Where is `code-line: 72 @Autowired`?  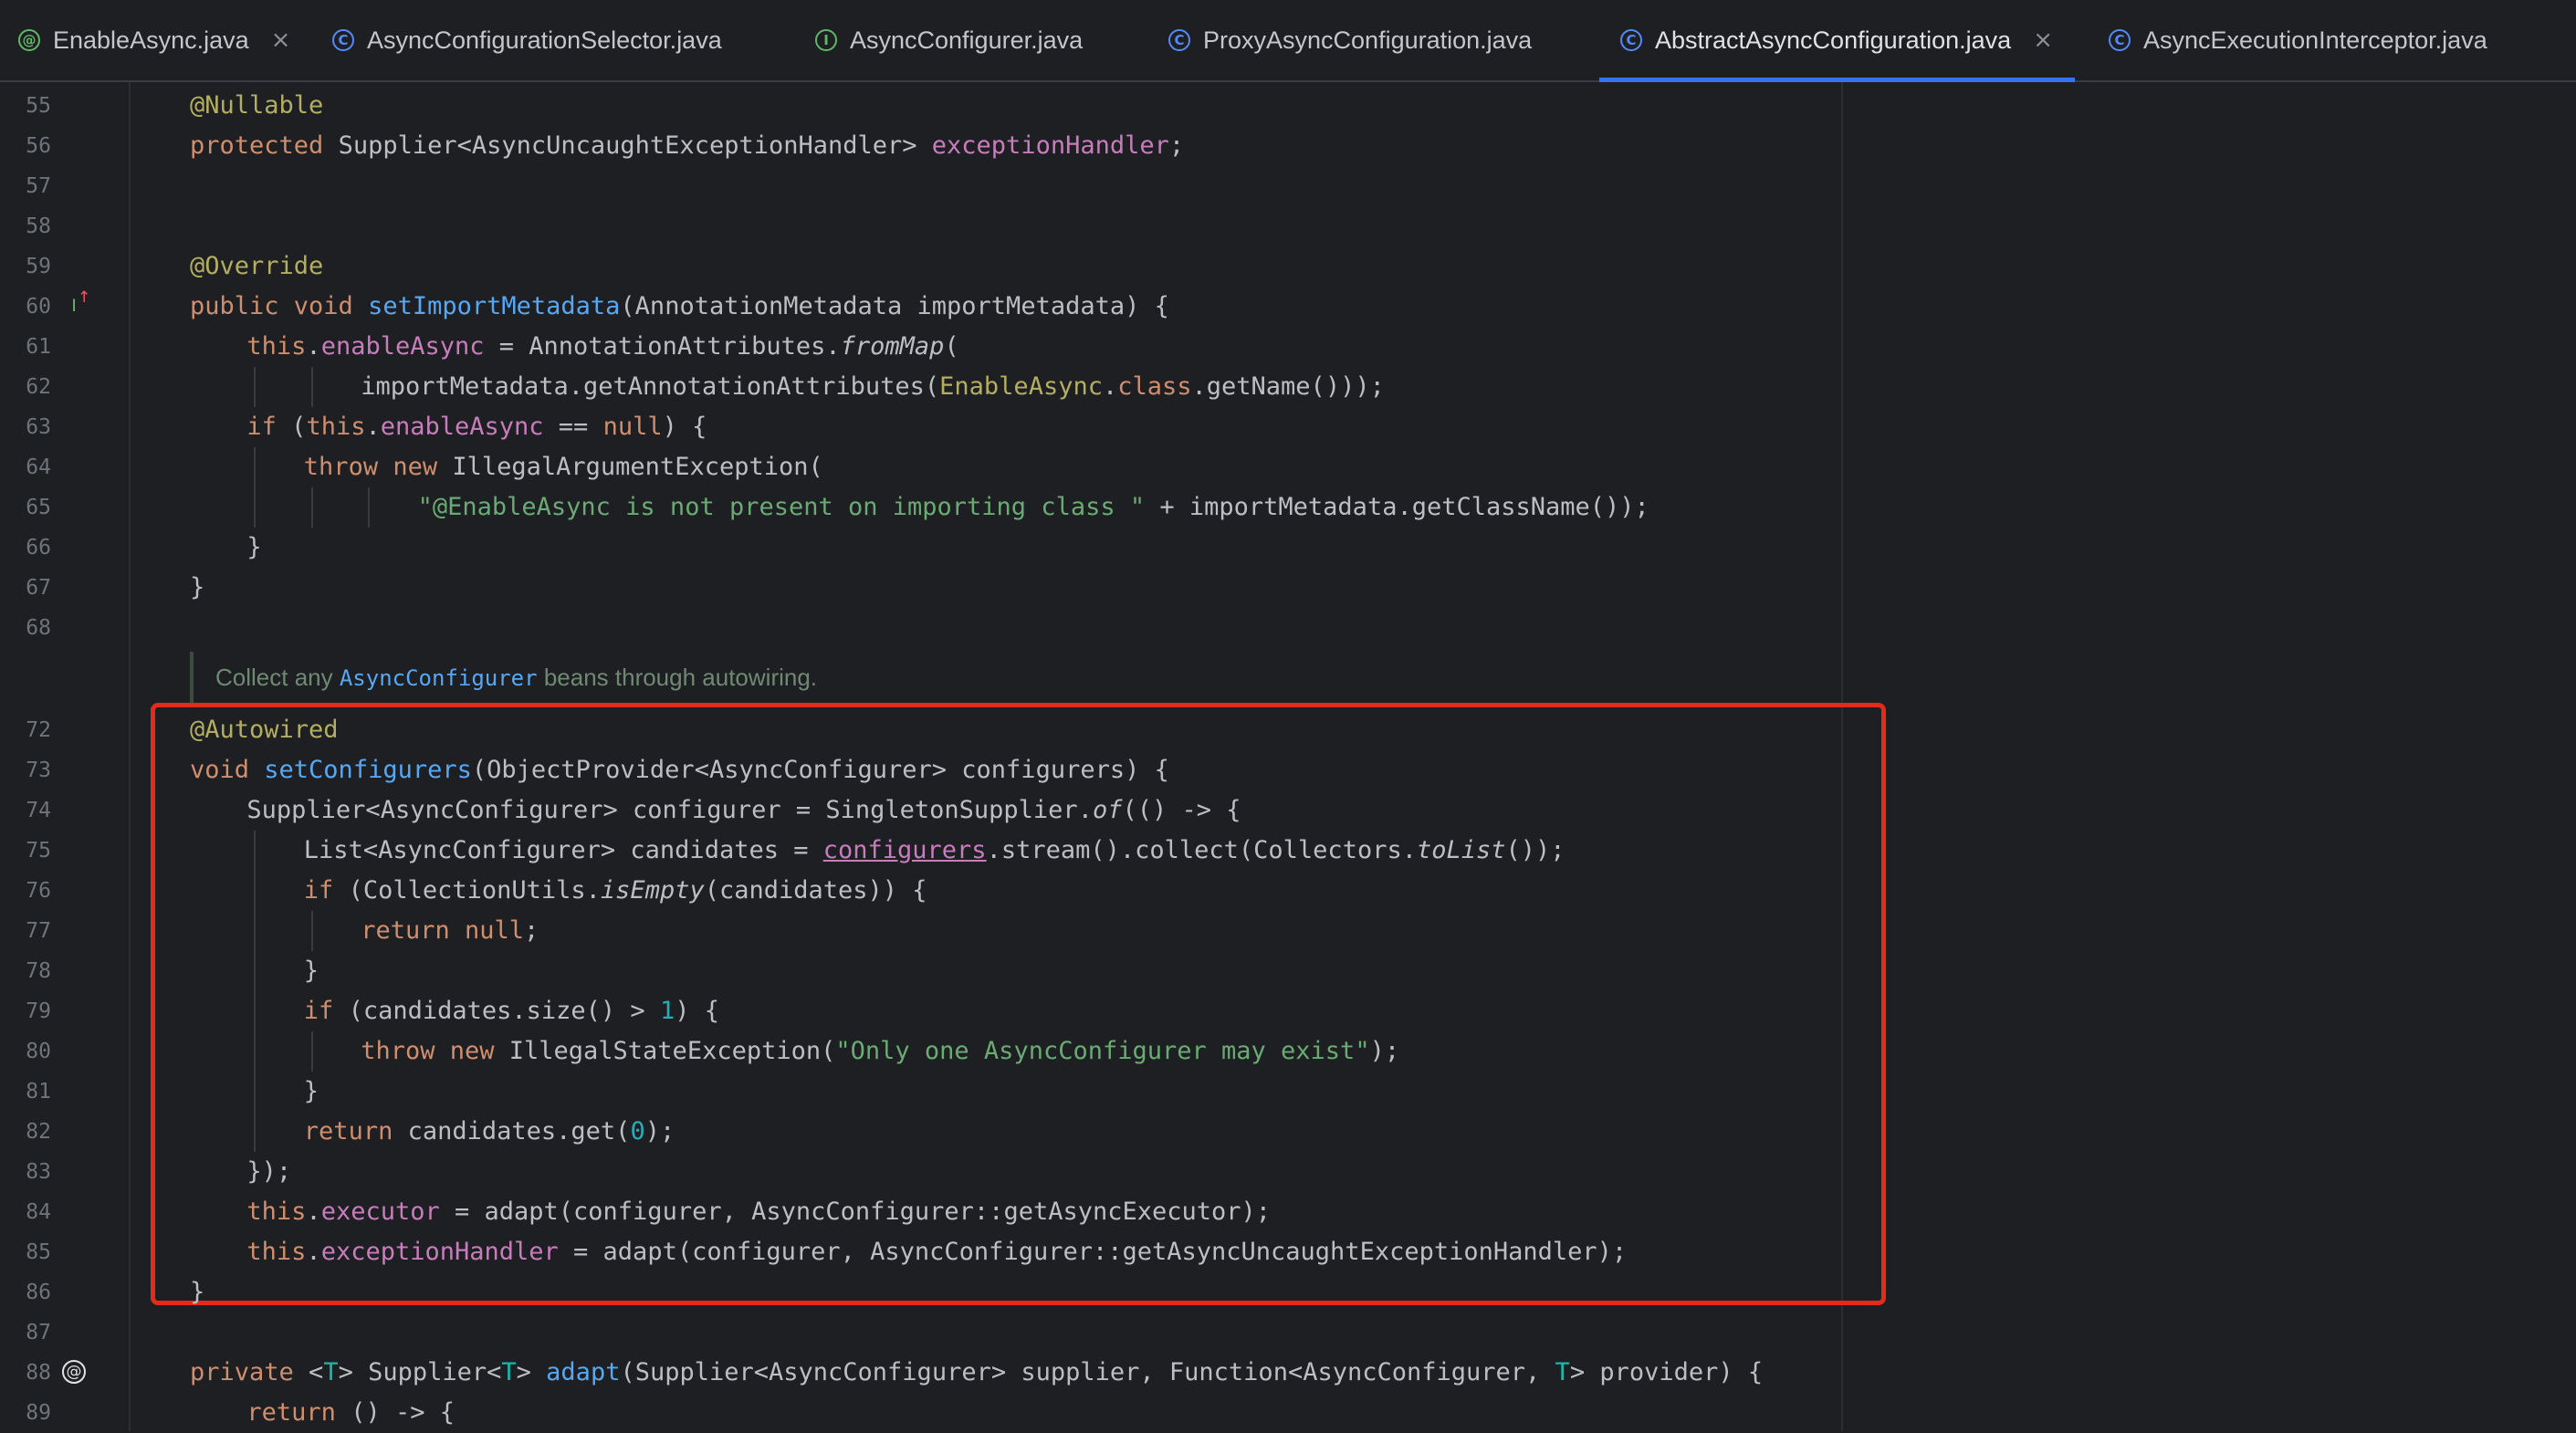
code-line: 72 @Autowired is located at coordinates (1288, 730).